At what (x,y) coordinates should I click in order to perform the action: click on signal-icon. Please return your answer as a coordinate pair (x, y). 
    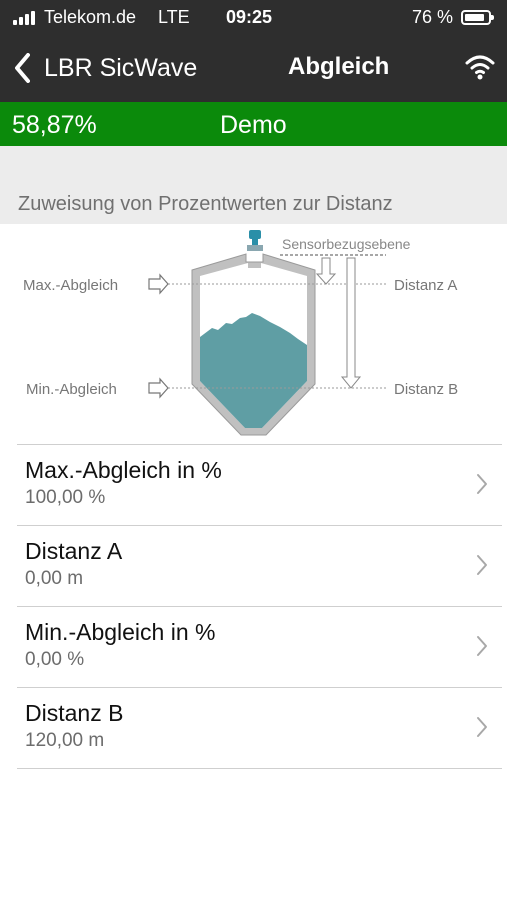
    Looking at the image, I should click on (26, 18).